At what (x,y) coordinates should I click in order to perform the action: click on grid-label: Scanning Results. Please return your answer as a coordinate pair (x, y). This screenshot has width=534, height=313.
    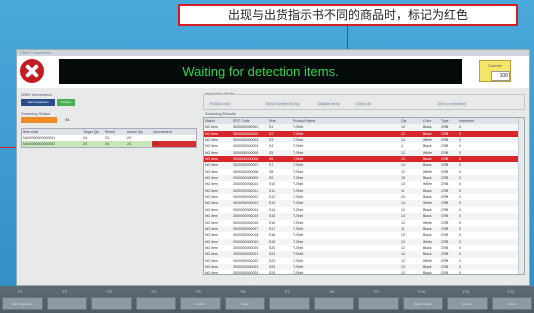
    Looking at the image, I should click on (221, 113).